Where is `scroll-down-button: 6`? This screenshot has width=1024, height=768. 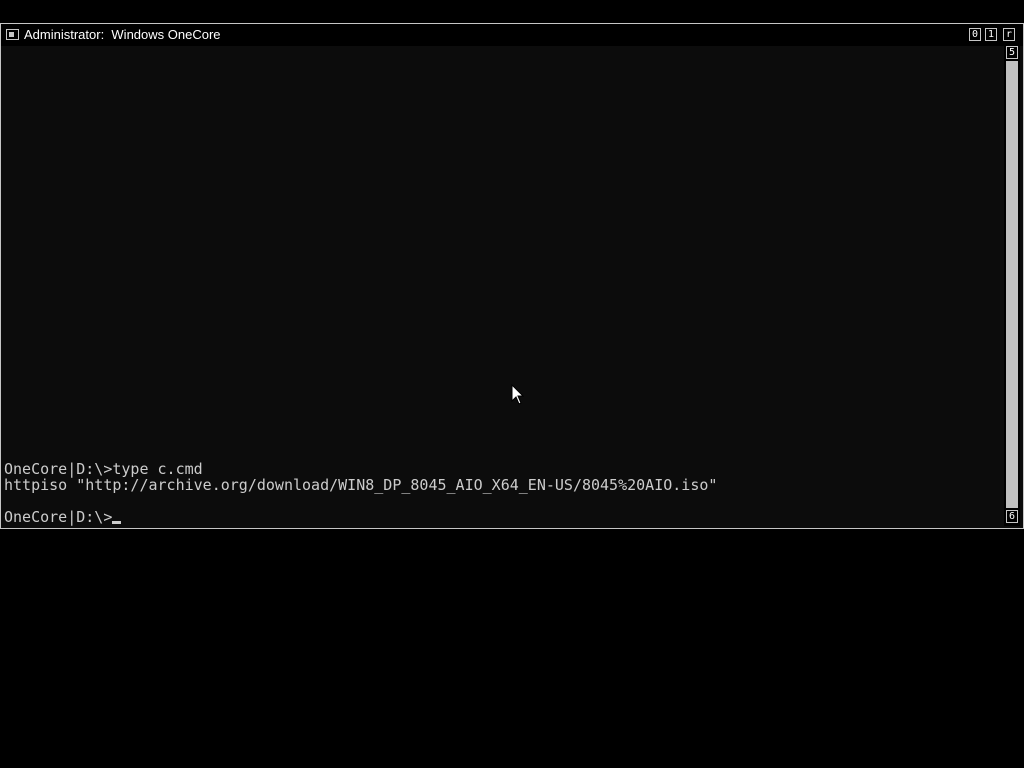
scroll-down-button: 6 is located at coordinates (1012, 516).